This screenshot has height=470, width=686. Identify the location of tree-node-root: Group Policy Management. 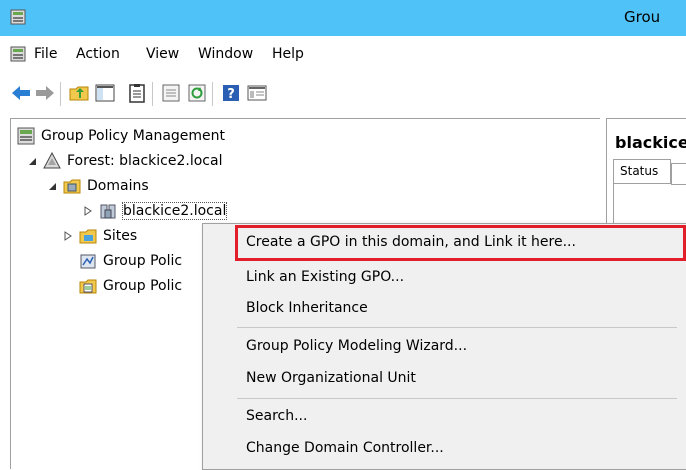
(121, 136).